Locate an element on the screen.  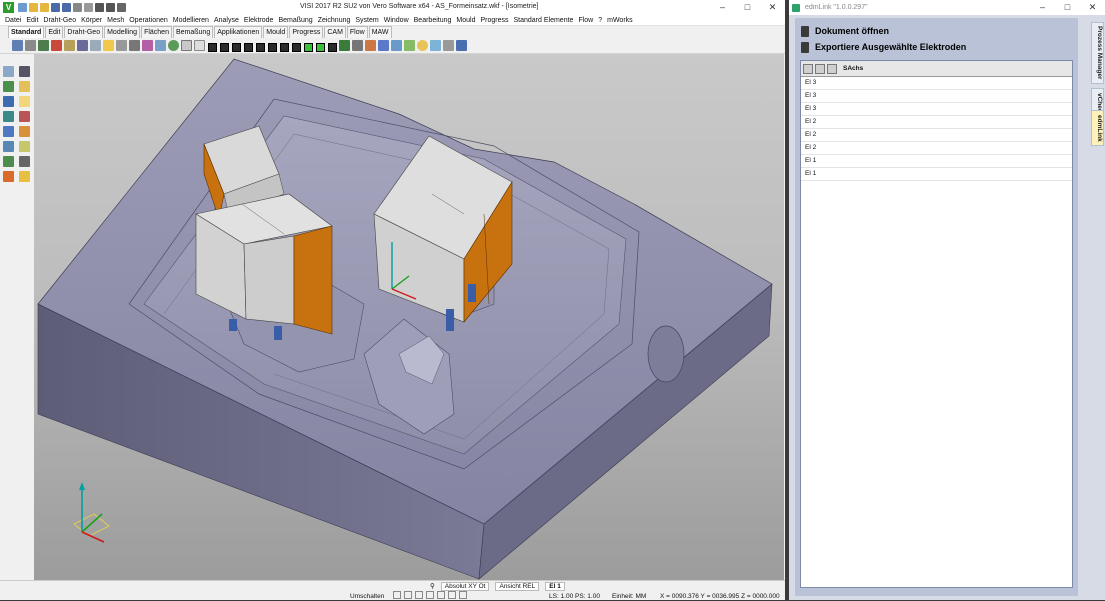
save-as-icon is located at coordinates (66, 7).